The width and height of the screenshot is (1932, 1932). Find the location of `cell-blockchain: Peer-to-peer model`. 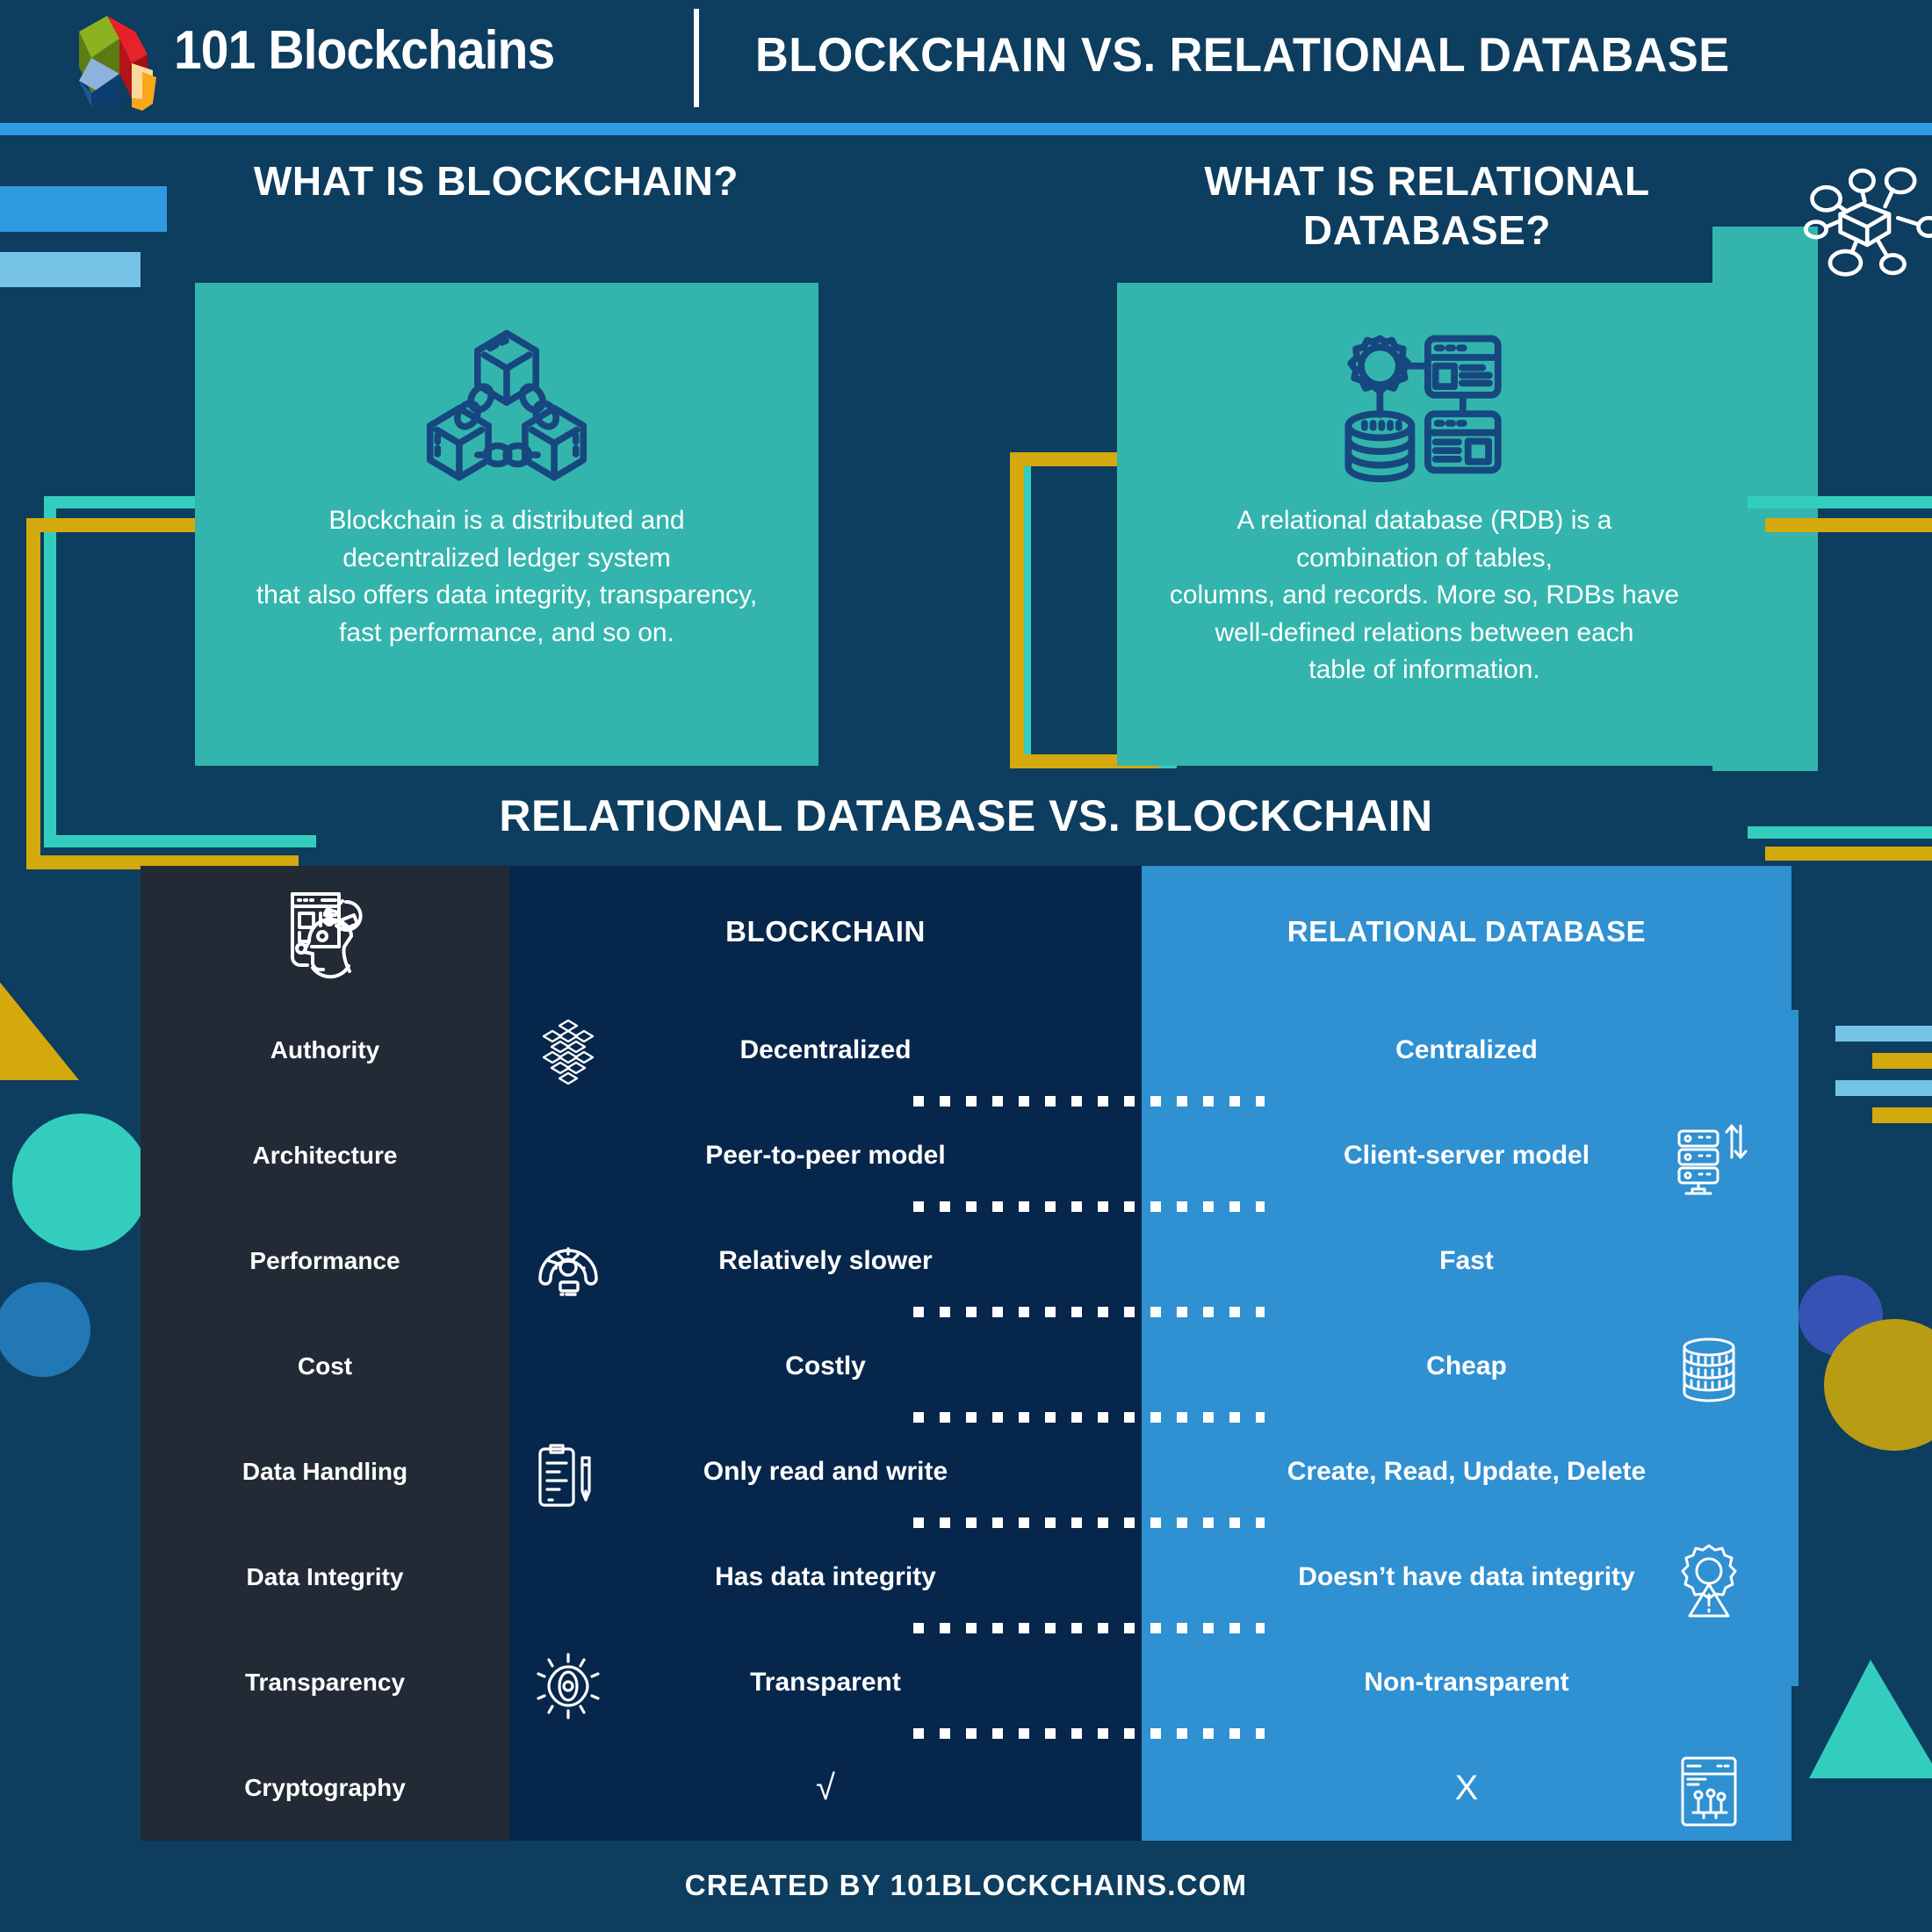

cell-blockchain: Peer-to-peer model is located at coordinates (825, 1155).